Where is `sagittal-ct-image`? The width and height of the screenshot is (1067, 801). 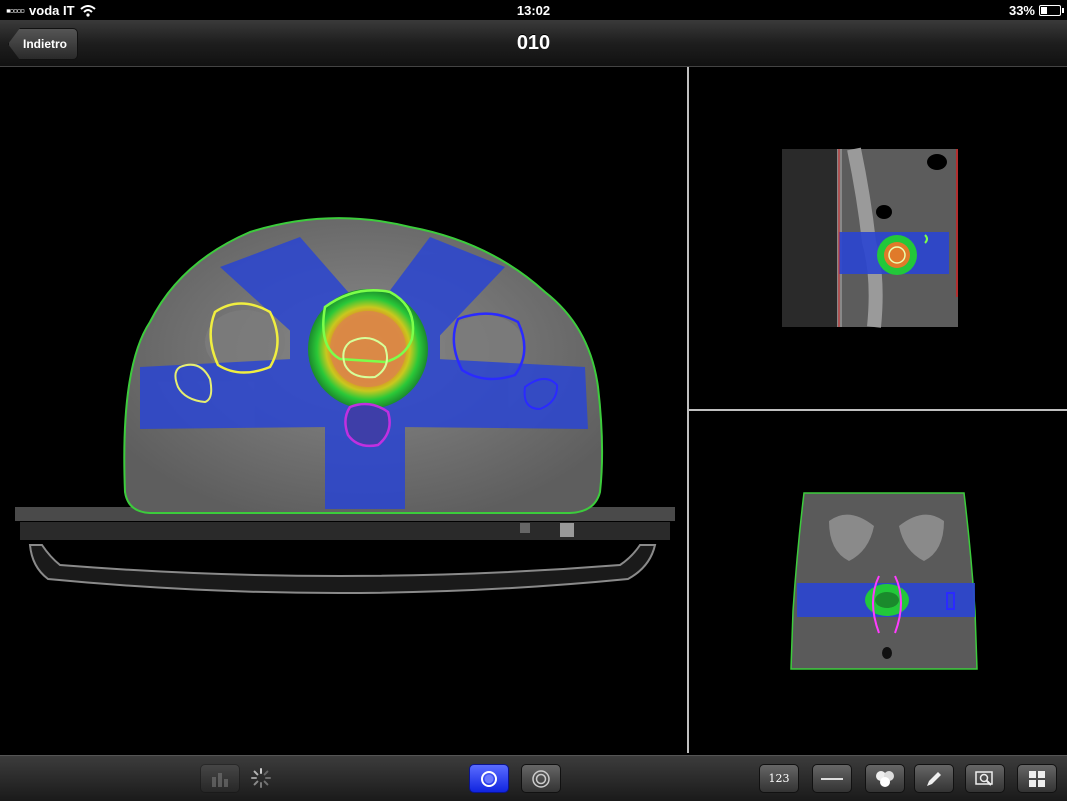
sagittal-ct-image is located at coordinates (870, 237).